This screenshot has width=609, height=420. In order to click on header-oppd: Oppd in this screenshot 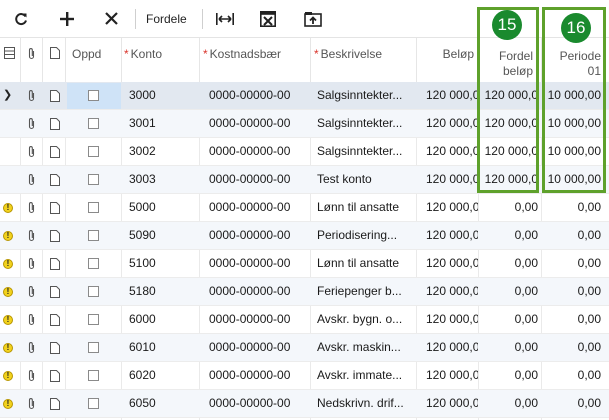, I will do `click(94, 60)`.